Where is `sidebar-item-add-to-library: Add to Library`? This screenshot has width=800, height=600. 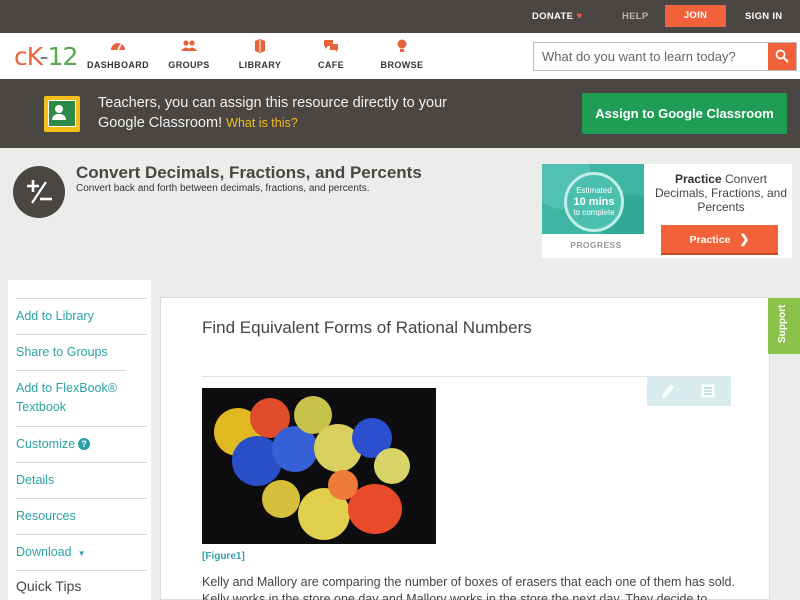 sidebar-item-add-to-library: Add to Library is located at coordinates (81, 316).